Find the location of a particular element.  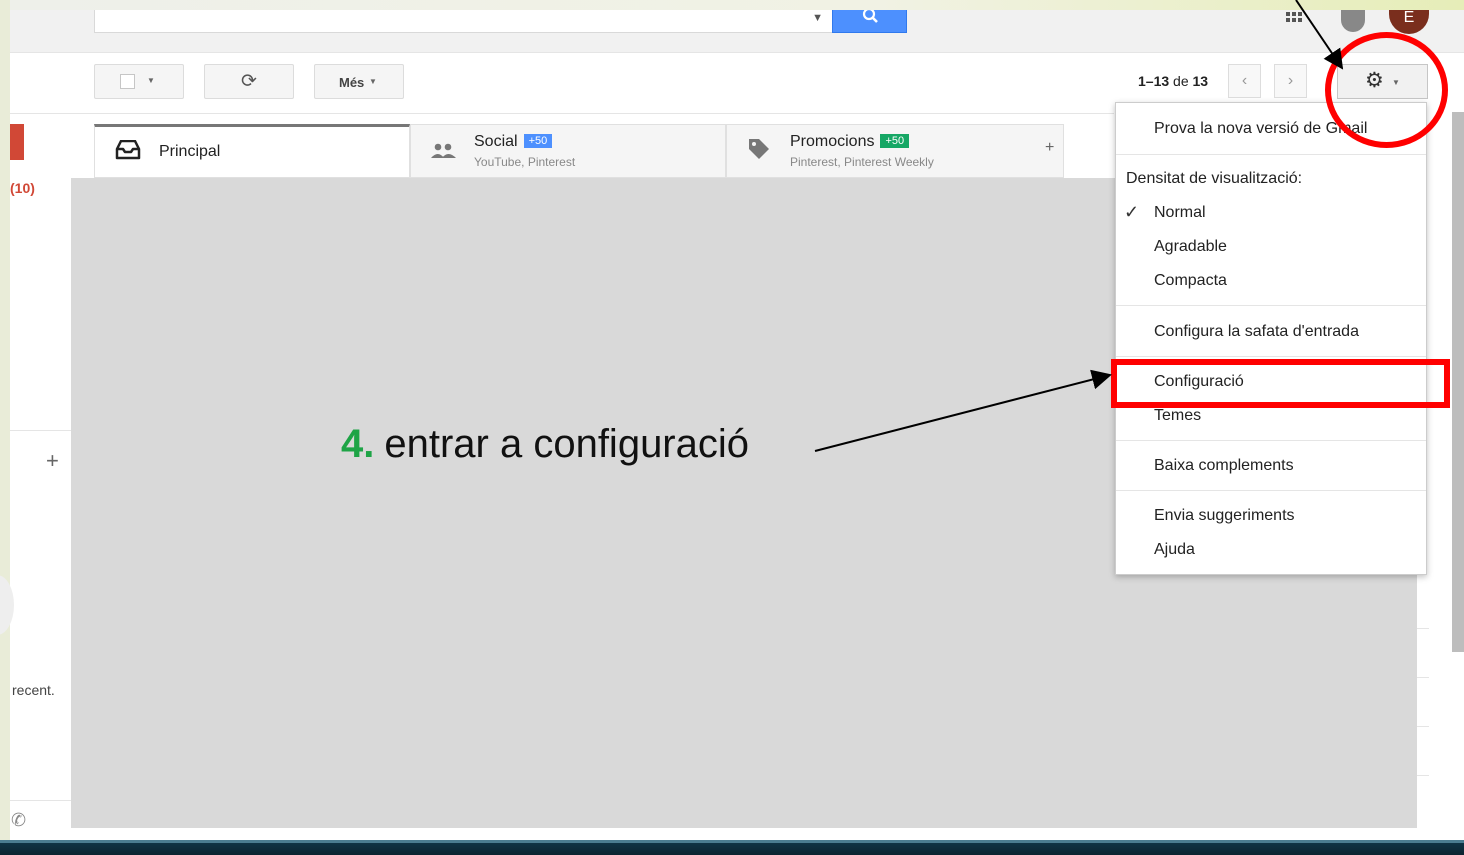

density-header: Densitat de visualització: is located at coordinates (1214, 178).